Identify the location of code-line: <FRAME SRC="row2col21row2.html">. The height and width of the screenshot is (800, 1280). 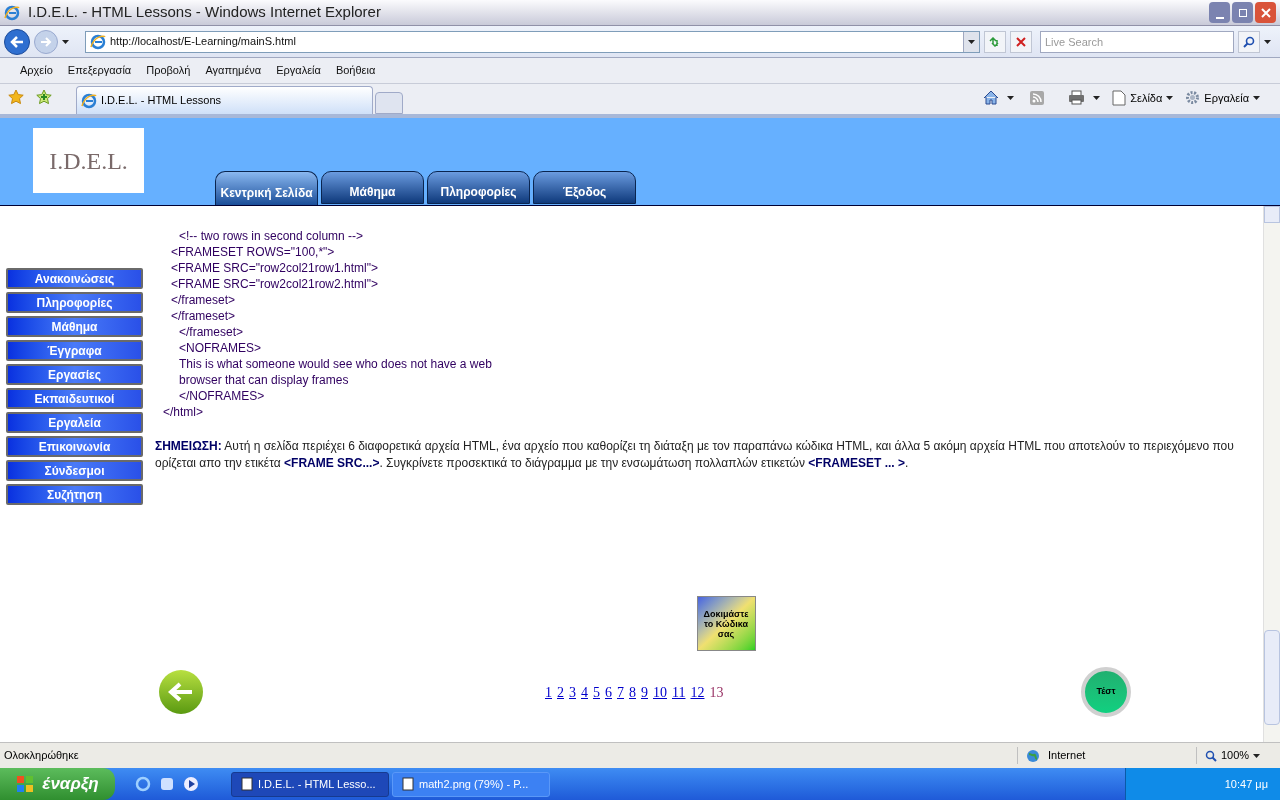
(274, 284).